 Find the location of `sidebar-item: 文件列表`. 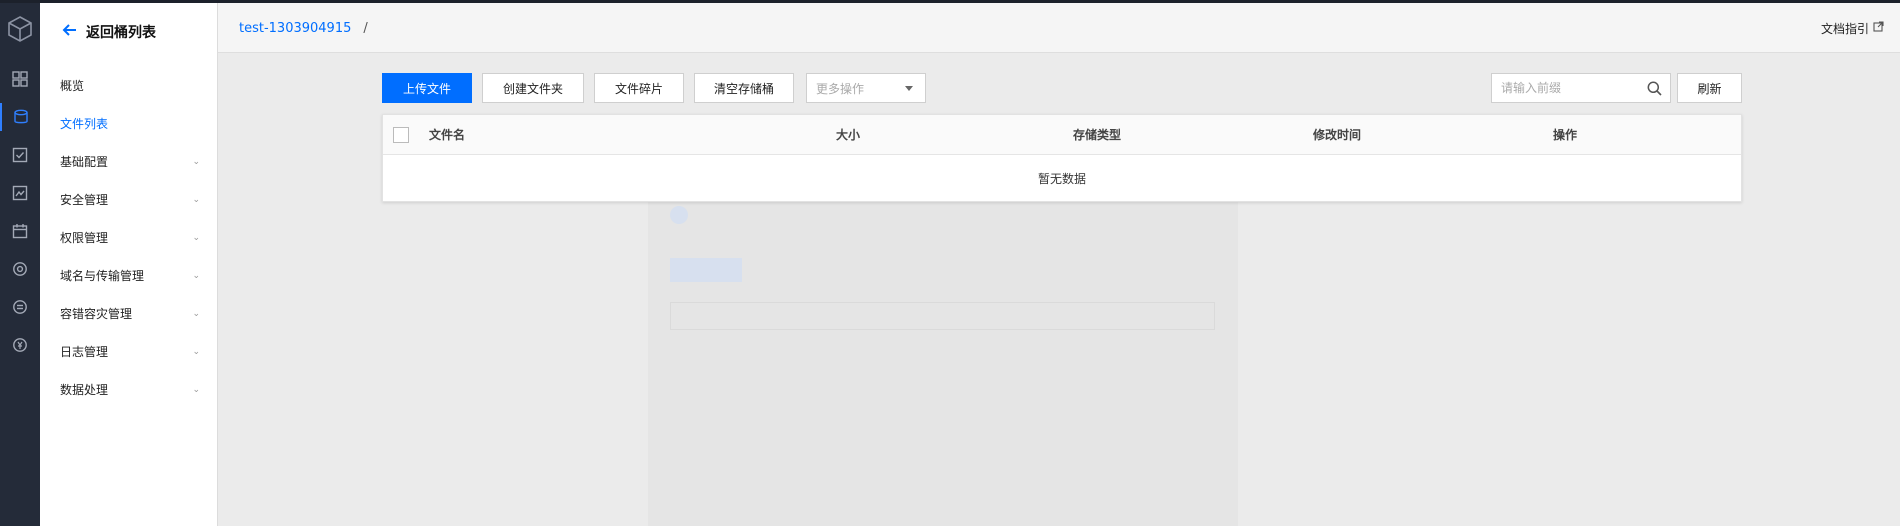

sidebar-item: 文件列表 is located at coordinates (129, 124).